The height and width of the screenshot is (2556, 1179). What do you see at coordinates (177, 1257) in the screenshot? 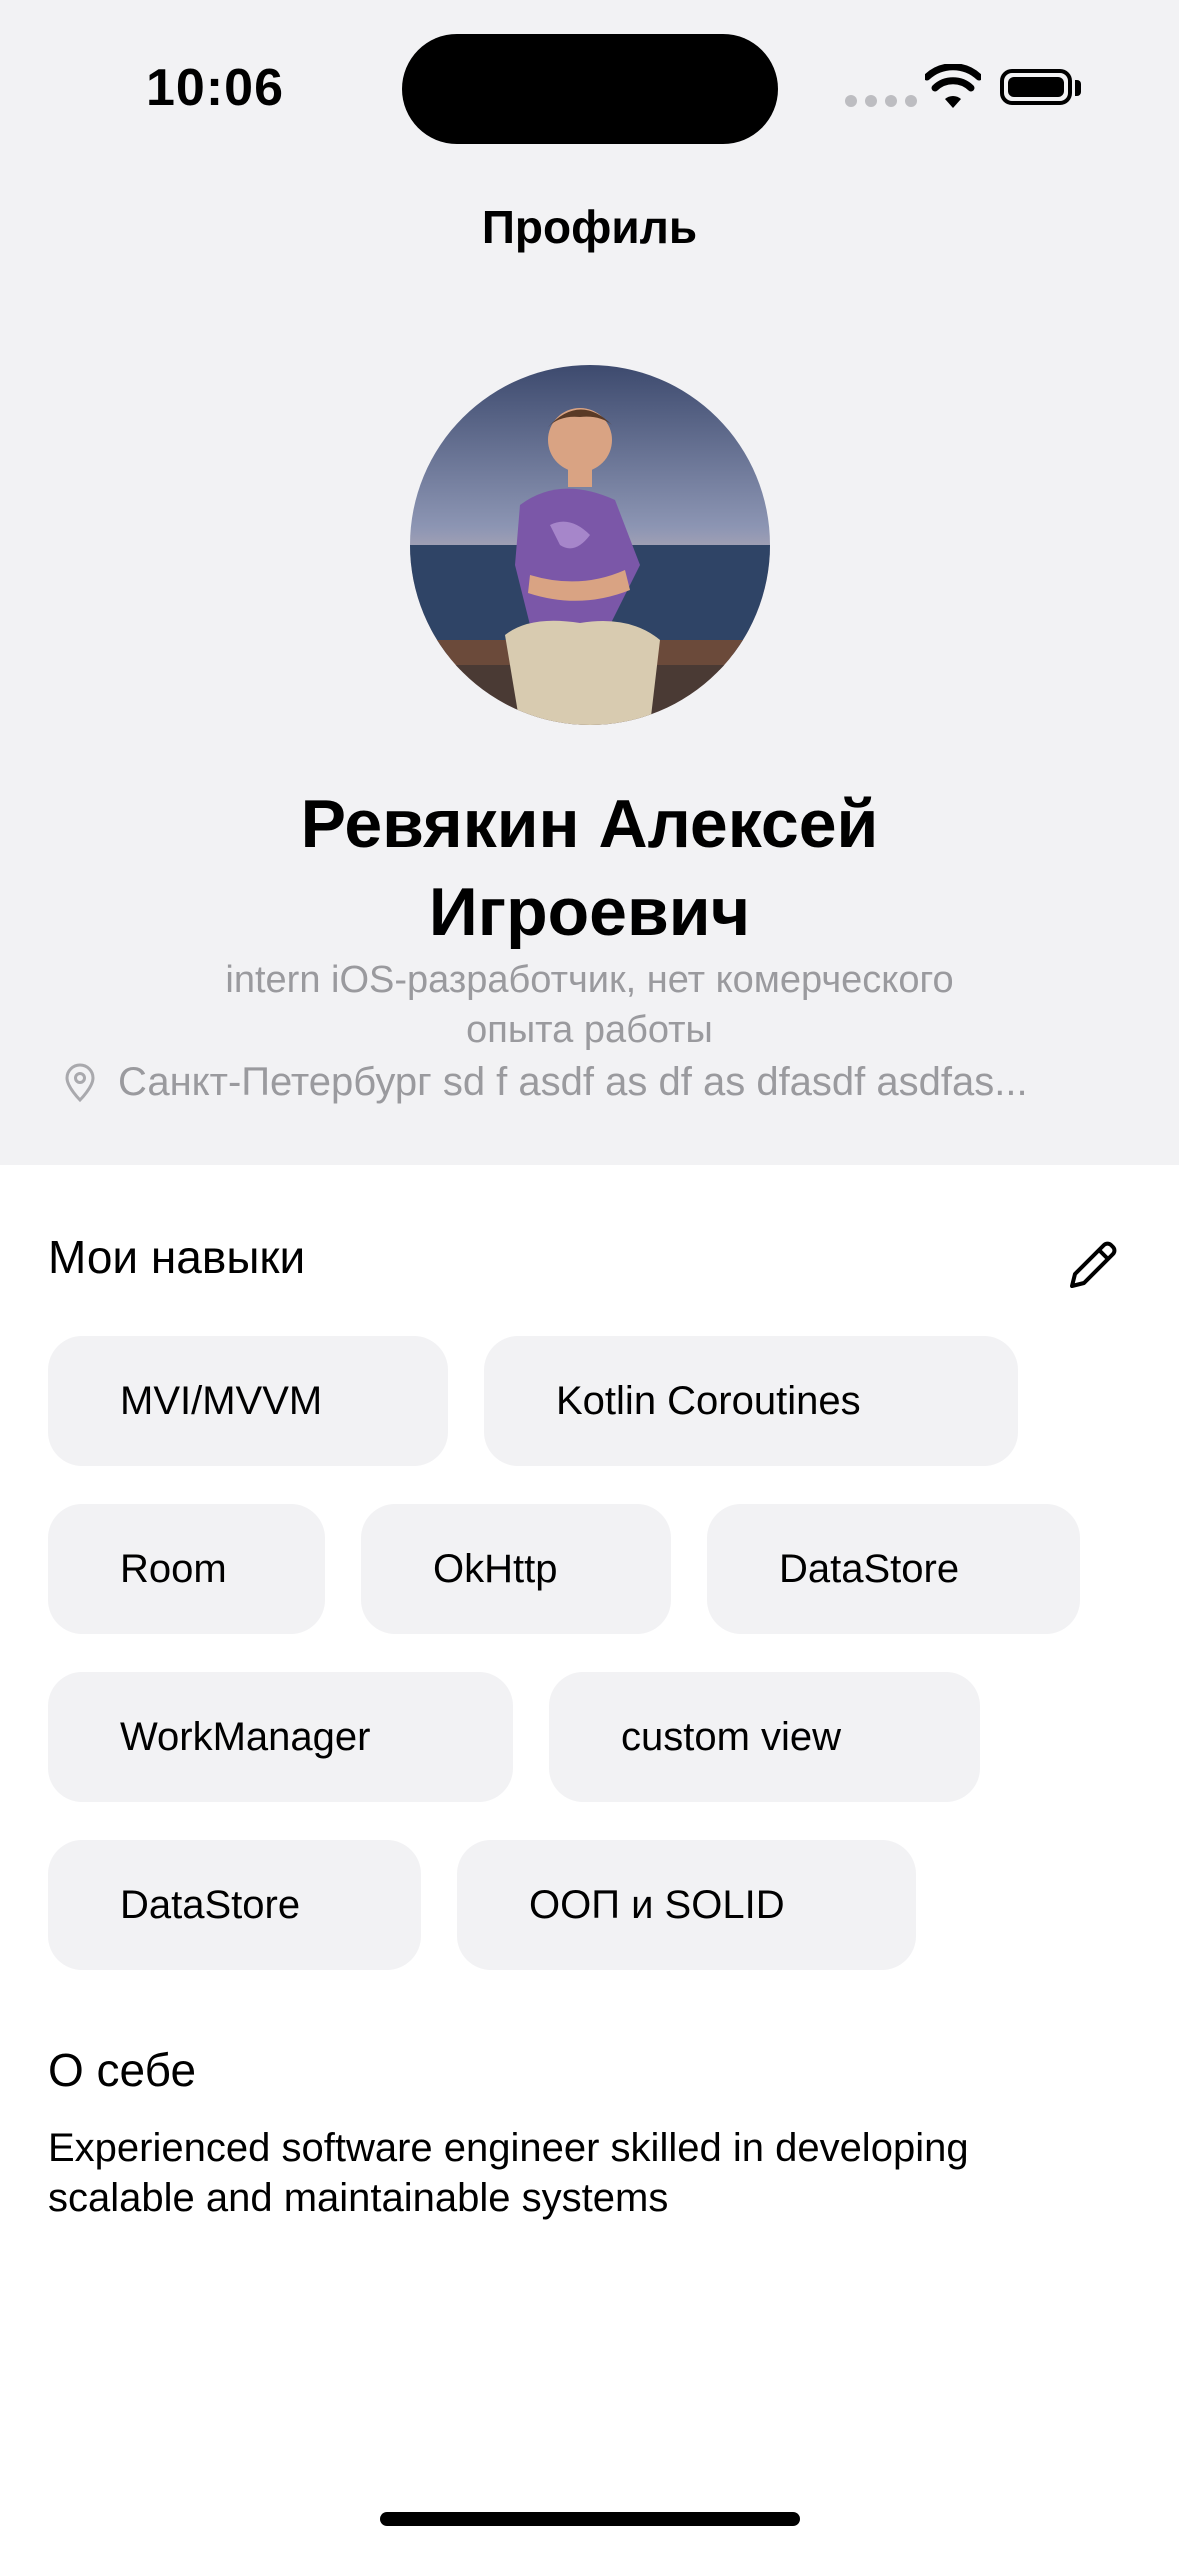
I see `skills-section-title: Мои навыки` at bounding box center [177, 1257].